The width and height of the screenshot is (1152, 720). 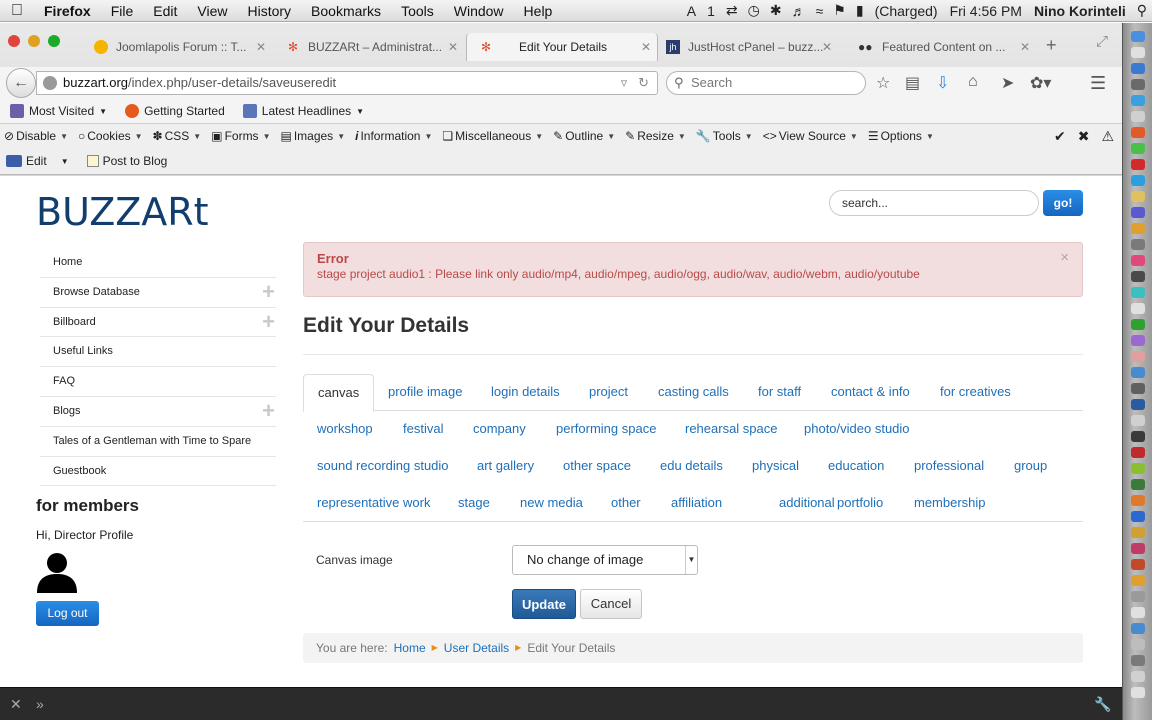 I want to click on wifi-icon: ≈, so click(x=820, y=11).